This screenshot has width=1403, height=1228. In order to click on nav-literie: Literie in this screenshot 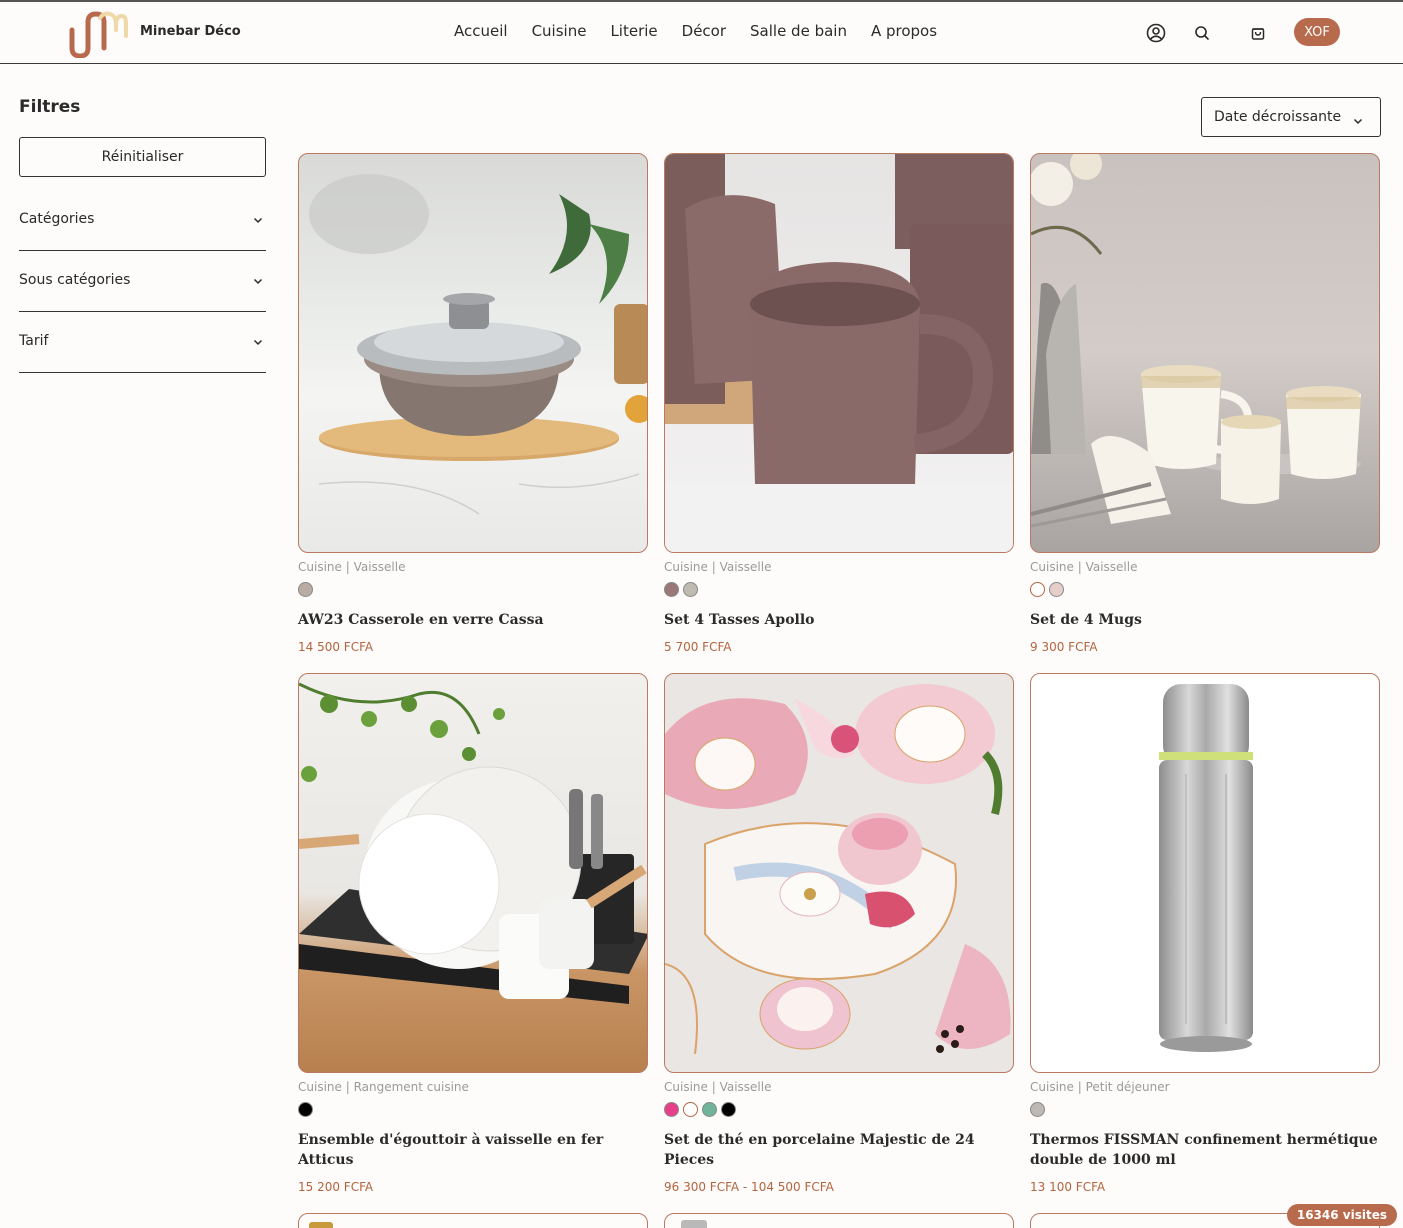, I will do `click(633, 31)`.